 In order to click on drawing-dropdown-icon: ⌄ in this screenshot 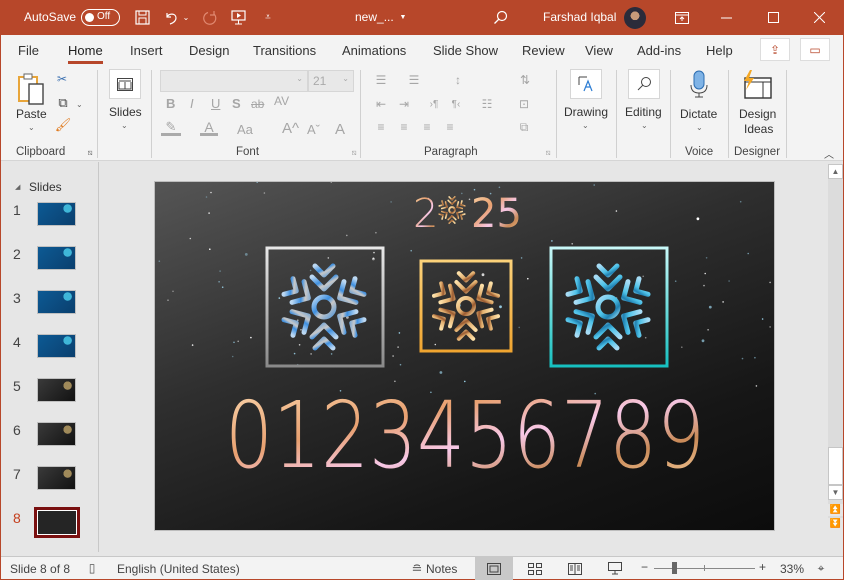, I will do `click(585, 125)`.